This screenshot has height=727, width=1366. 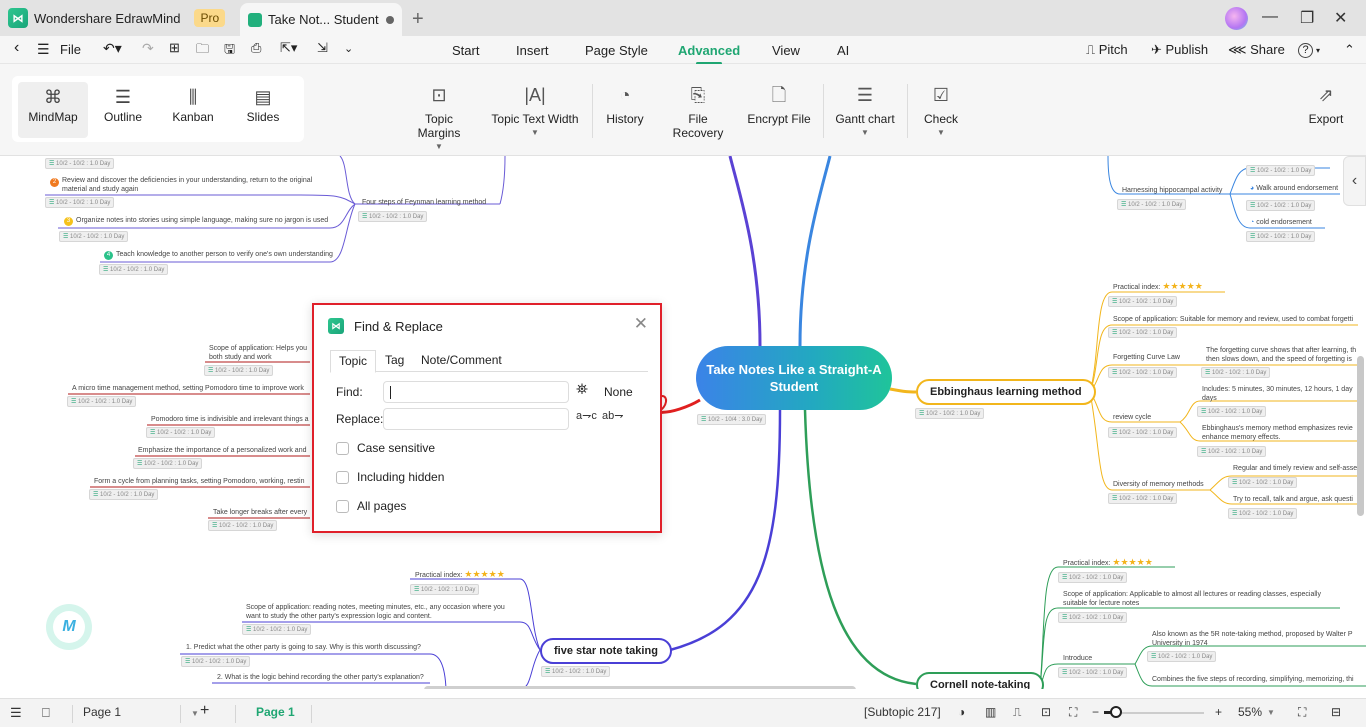 I want to click on all-pages-checkbox: All pages, so click(x=371, y=506).